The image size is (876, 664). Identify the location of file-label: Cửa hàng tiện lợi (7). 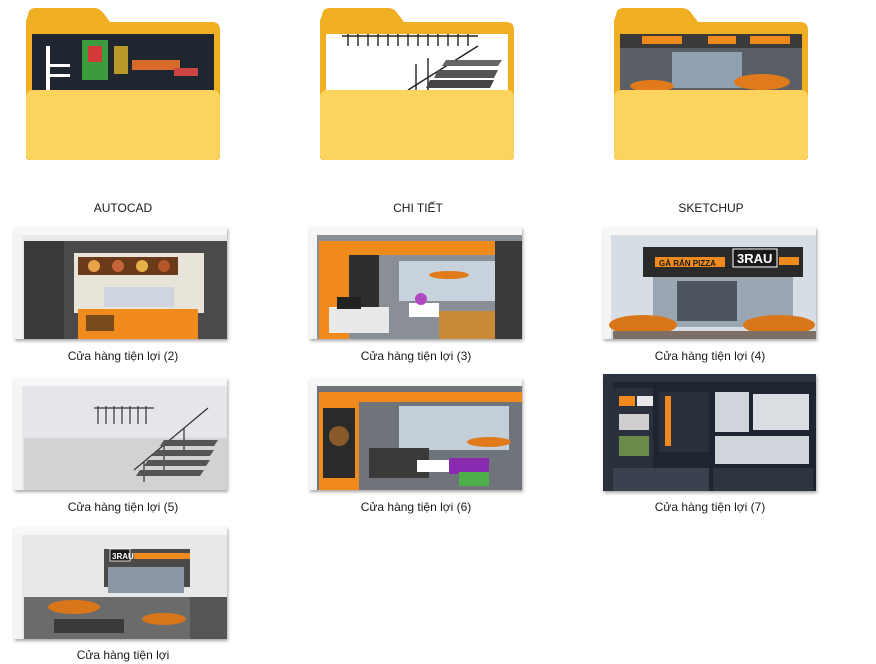
(710, 507).